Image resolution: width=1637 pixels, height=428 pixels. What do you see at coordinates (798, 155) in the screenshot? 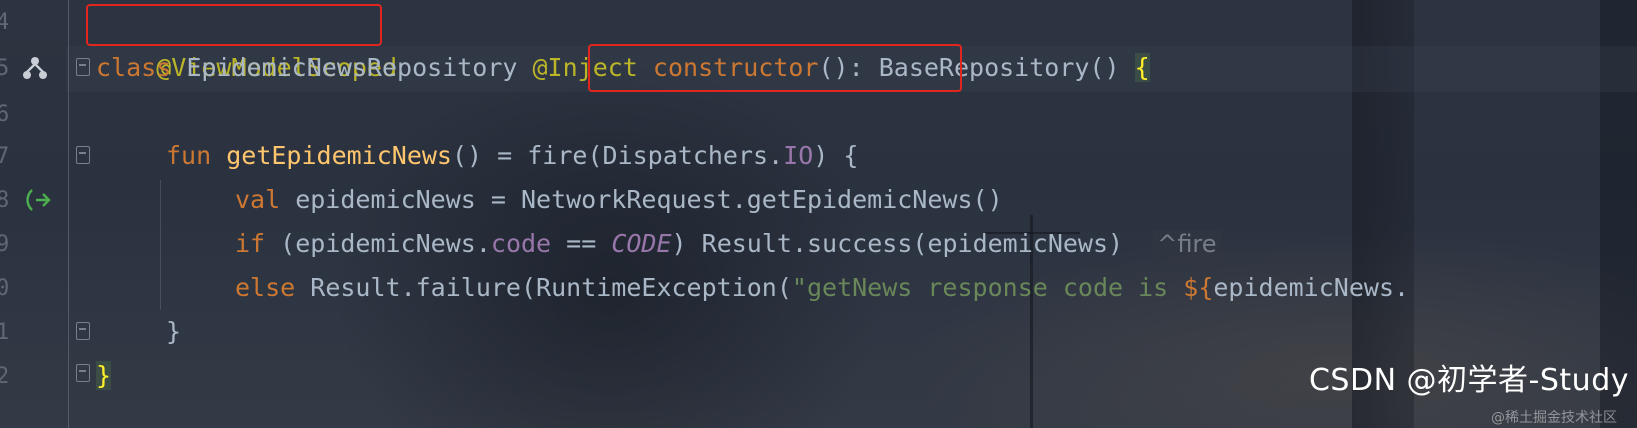
I see `dispatcher-io: IO` at bounding box center [798, 155].